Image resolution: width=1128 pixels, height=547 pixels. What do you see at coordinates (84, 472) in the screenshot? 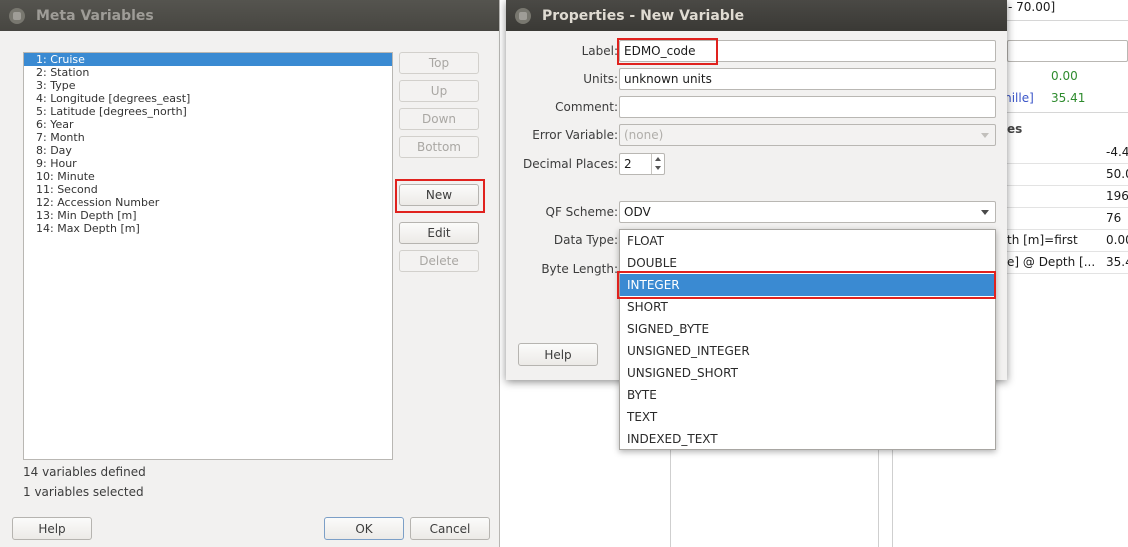
I see `variables-defined-status: 14 variables defined` at bounding box center [84, 472].